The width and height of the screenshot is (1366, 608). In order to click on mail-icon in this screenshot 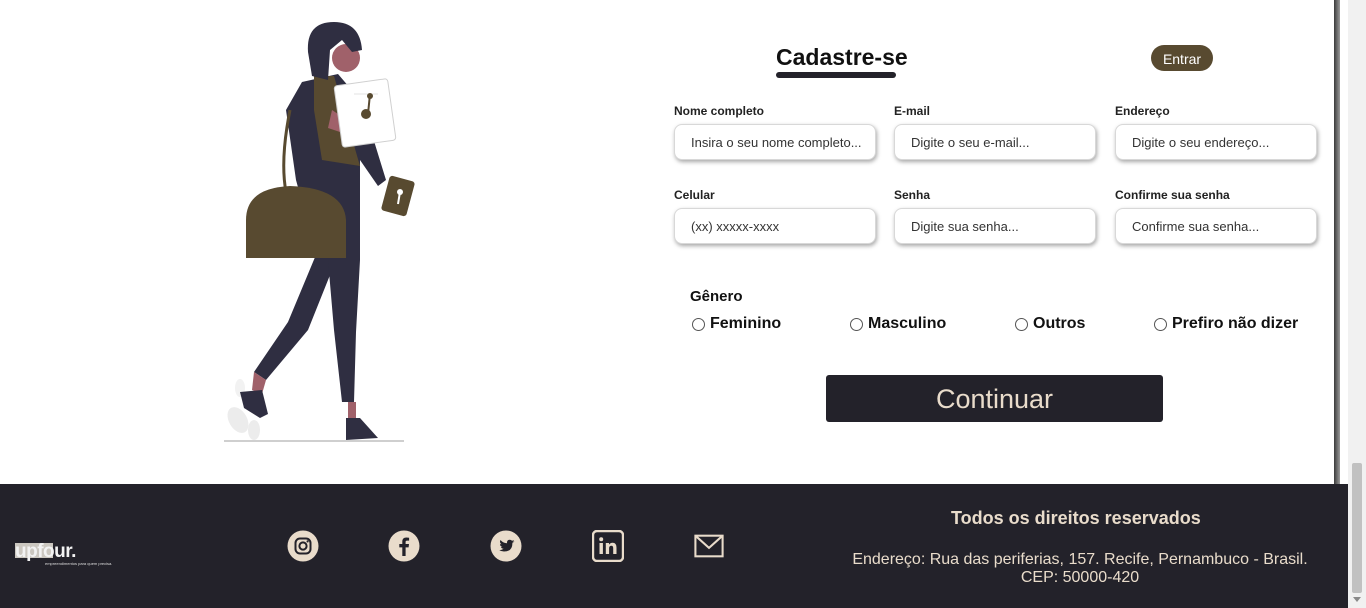, I will do `click(709, 546)`.